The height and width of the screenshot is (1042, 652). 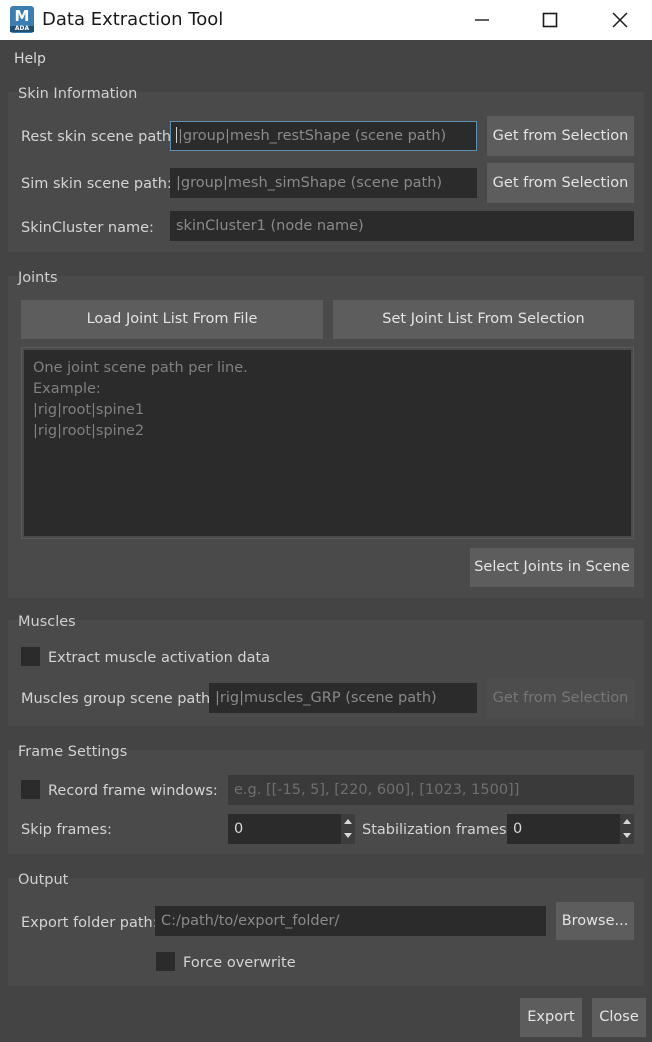 I want to click on window-title: Data Extraction Tool, so click(x=133, y=19).